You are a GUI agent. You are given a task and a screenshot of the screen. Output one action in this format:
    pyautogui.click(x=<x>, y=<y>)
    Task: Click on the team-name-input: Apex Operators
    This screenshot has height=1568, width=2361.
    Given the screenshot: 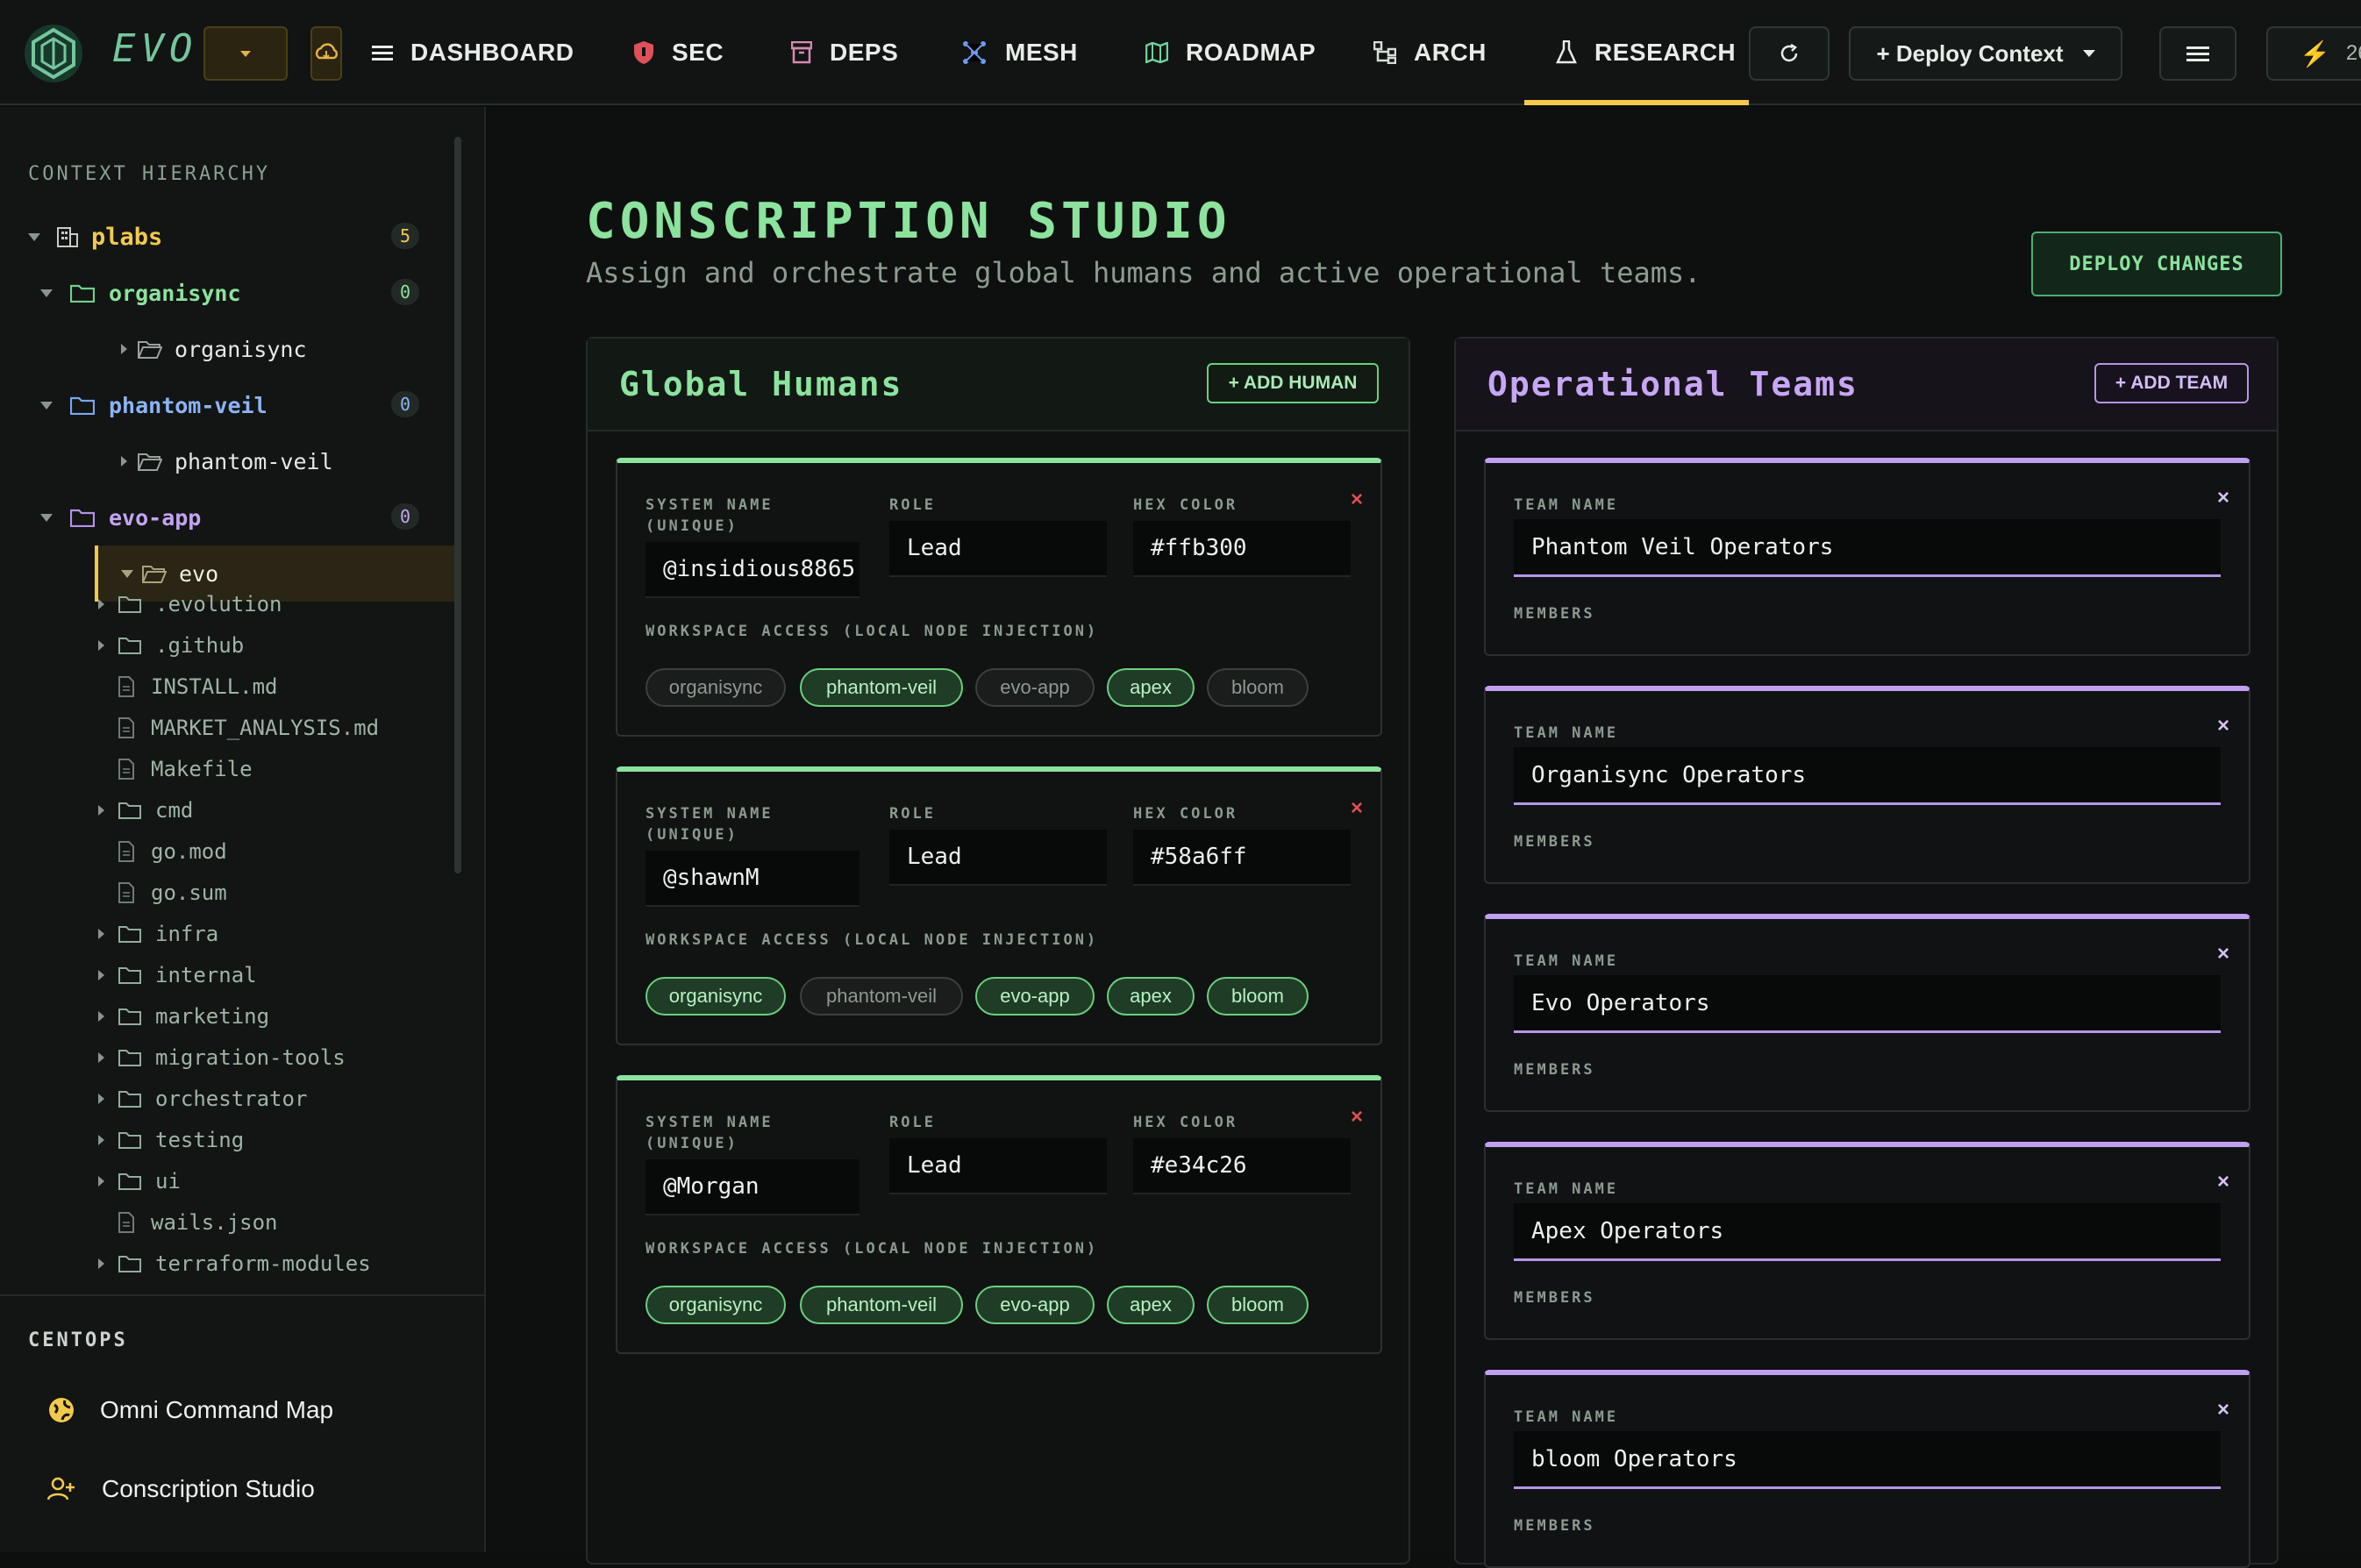 What is the action you would take?
    pyautogui.click(x=1867, y=1232)
    